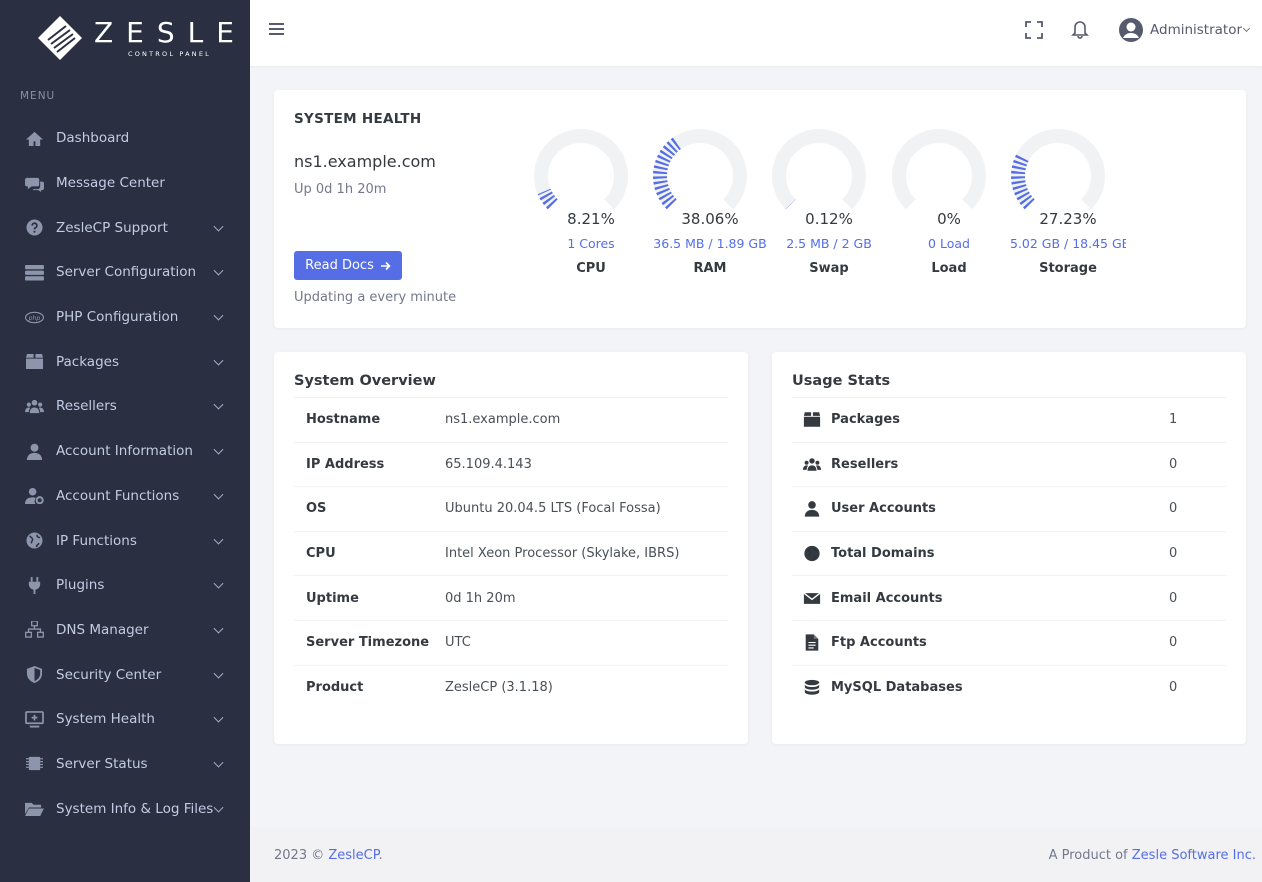 The width and height of the screenshot is (1262, 882). I want to click on usage-label: Resellers, so click(865, 464).